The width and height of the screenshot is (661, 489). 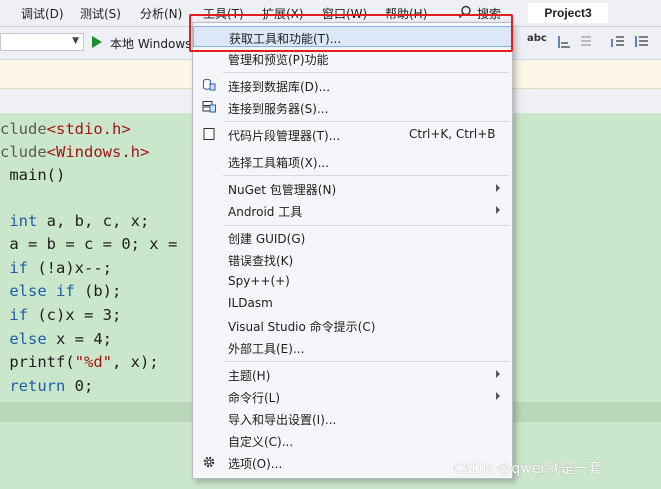 What do you see at coordinates (75, 41) in the screenshot?
I see `chevron-down-icon: ▼` at bounding box center [75, 41].